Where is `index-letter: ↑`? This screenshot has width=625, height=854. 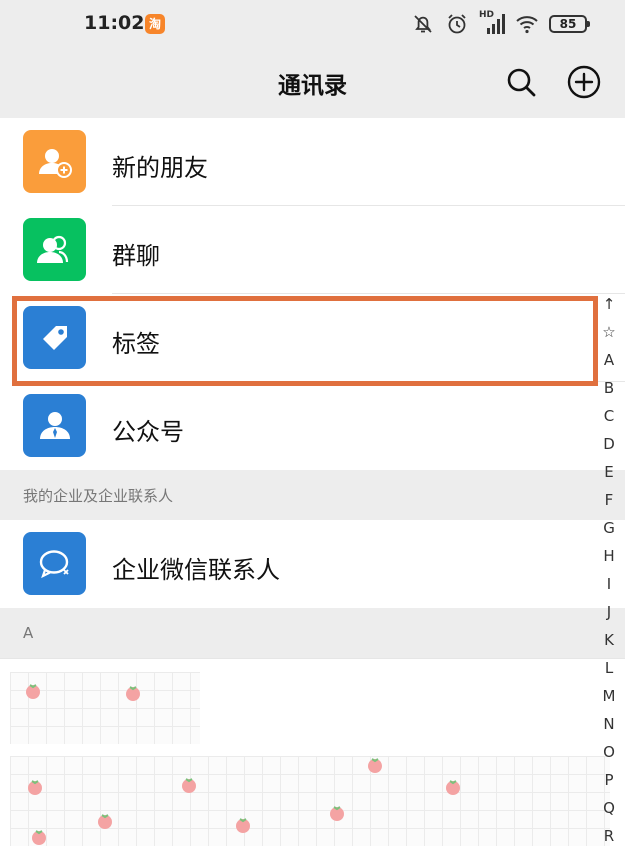
index-letter: ↑ is located at coordinates (609, 304).